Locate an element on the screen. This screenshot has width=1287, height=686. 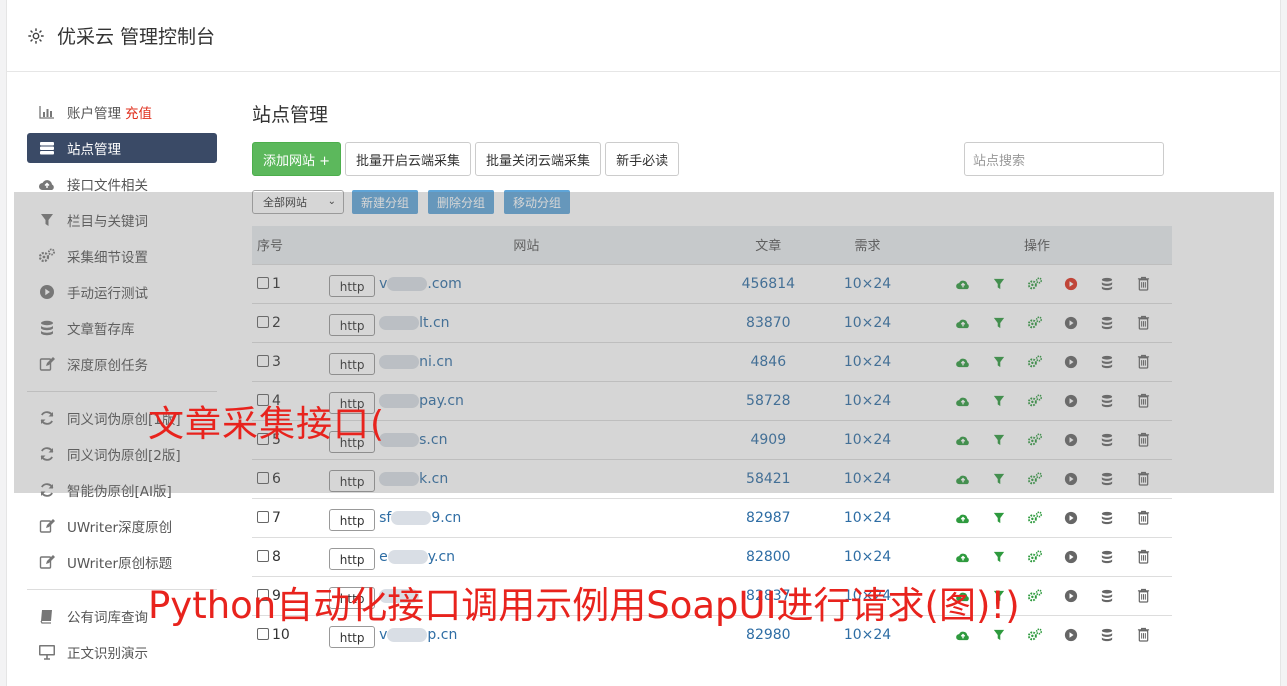
row-index-cell: 8 is located at coordinates (291, 556).